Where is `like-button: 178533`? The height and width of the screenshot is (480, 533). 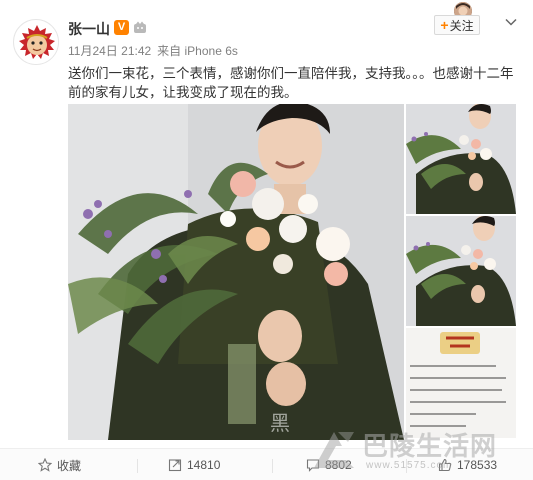
like-button: 178533 is located at coordinates (467, 464).